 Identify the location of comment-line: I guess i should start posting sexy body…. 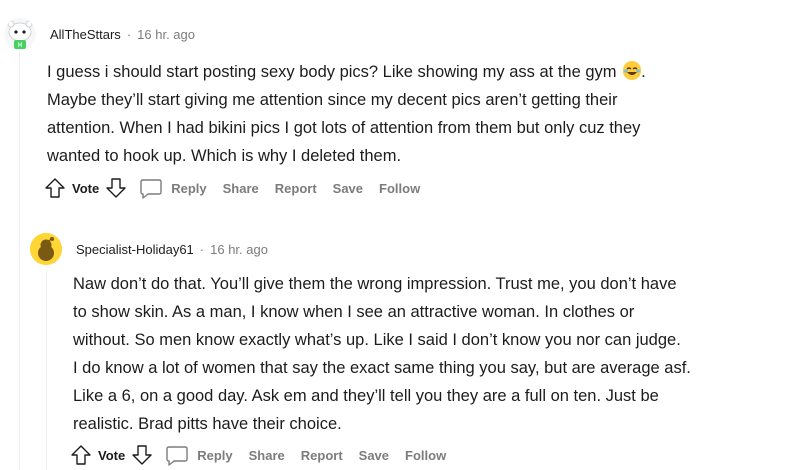
(412, 72).